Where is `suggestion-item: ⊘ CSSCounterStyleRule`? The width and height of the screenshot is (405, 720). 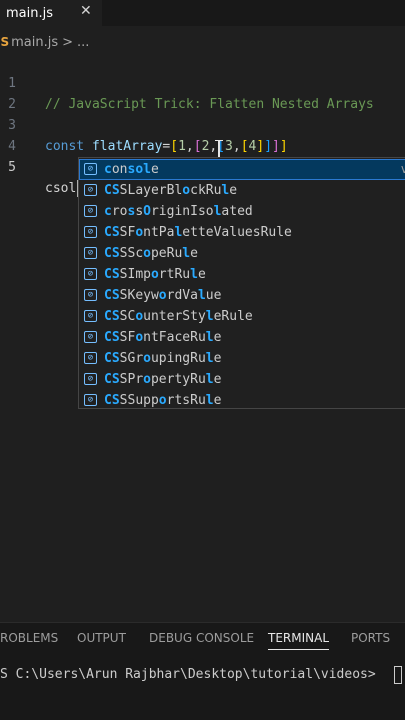 suggestion-item: ⊘ CSSCounterStyleRule is located at coordinates (242, 316).